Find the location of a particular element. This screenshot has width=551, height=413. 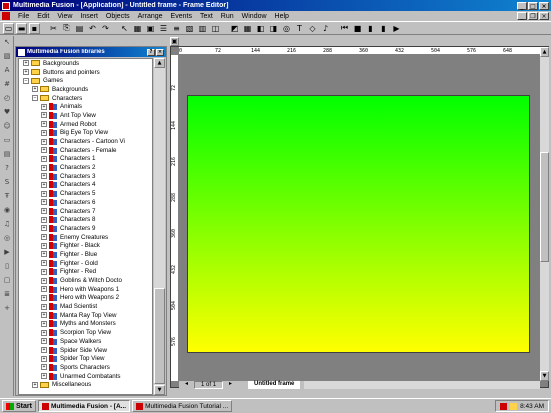

layers-icon: ◧ is located at coordinates (260, 28).